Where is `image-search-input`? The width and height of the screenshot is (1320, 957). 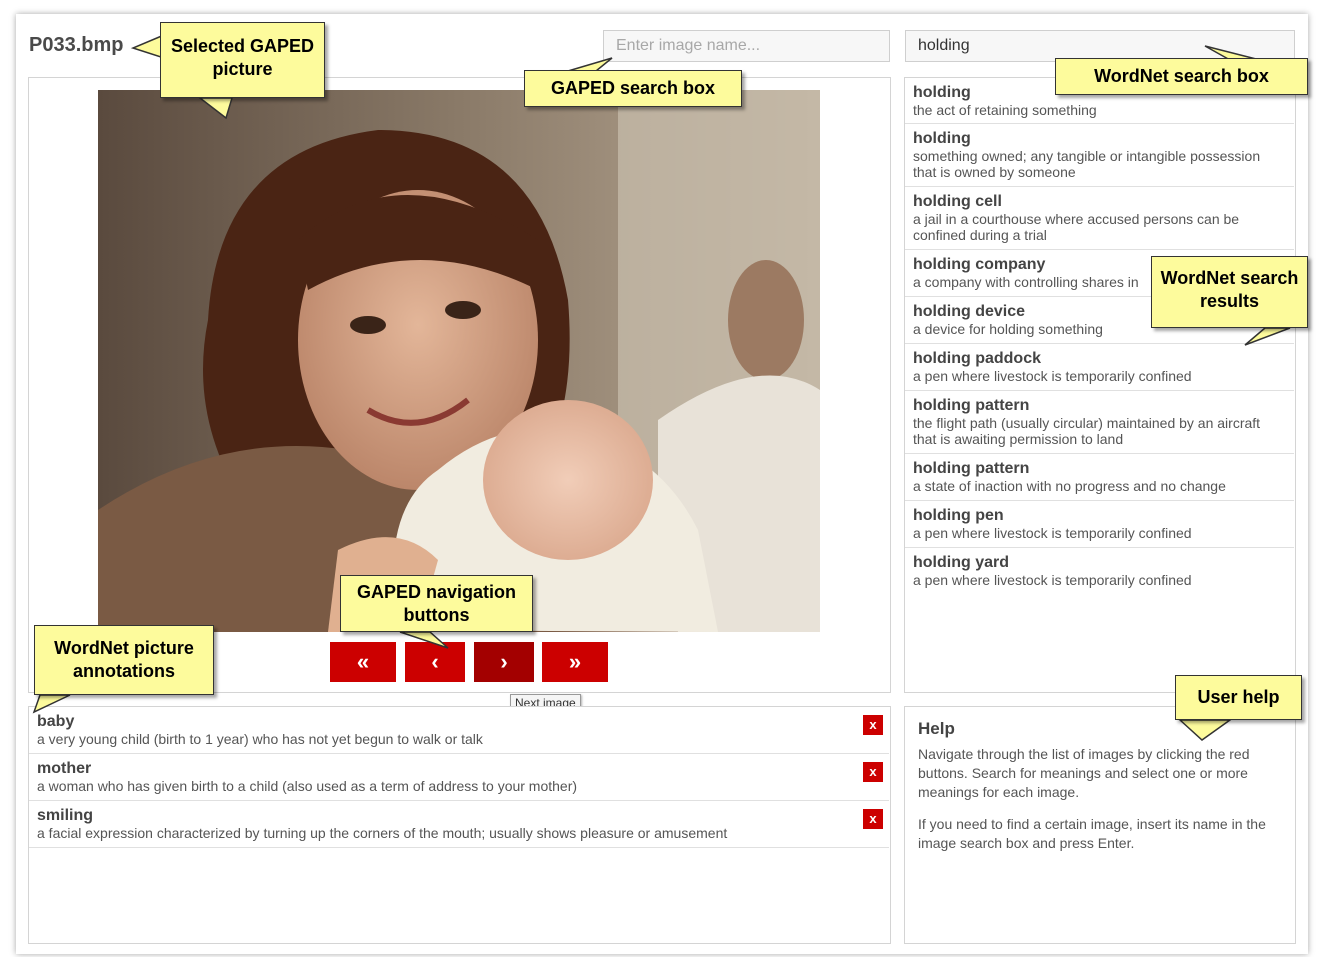
image-search-input is located at coordinates (746, 46).